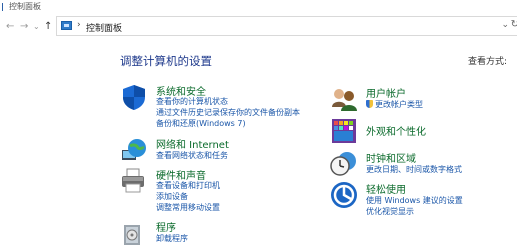 Image resolution: width=517 pixels, height=248 pixels. What do you see at coordinates (505, 25) in the screenshot?
I see `address-dropdown-button: ⌄` at bounding box center [505, 25].